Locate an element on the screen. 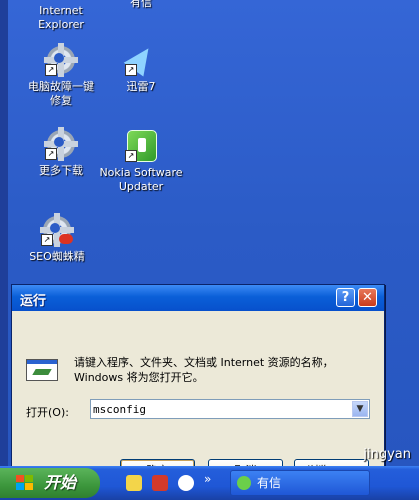 This screenshot has width=419, height=500. help-button: ? is located at coordinates (345, 297).